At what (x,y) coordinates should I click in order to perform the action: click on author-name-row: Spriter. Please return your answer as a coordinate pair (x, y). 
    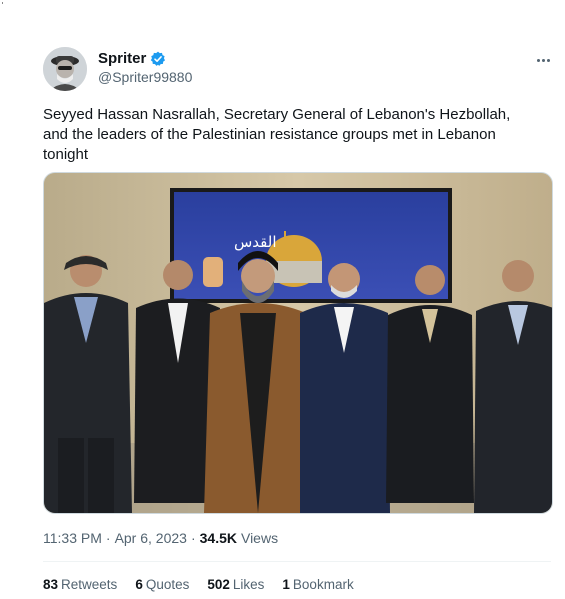
    Looking at the image, I should click on (132, 58).